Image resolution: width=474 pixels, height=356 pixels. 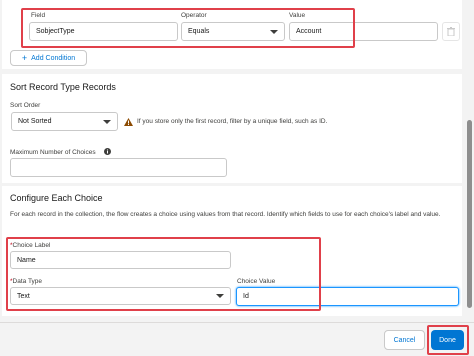 I want to click on cancel-button-label: Cancel, so click(x=404, y=340).